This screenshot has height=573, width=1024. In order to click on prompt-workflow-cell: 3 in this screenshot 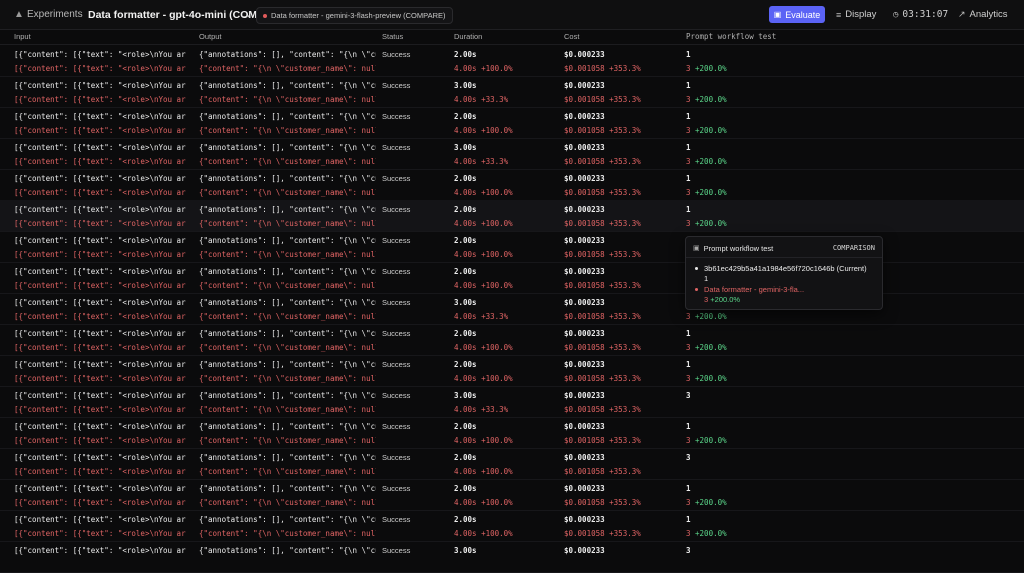, I will do `click(688, 395)`.